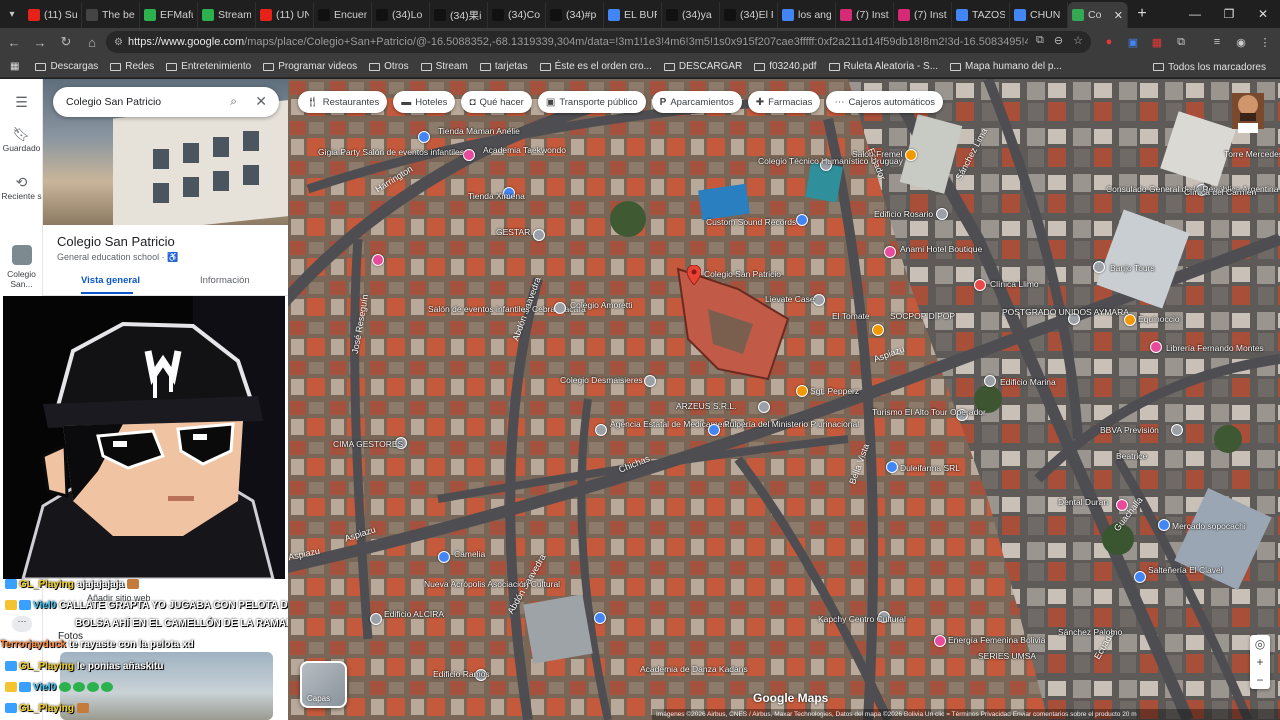  What do you see at coordinates (862, 619) in the screenshot?
I see `poi-label: Kapchy Centro Cultural` at bounding box center [862, 619].